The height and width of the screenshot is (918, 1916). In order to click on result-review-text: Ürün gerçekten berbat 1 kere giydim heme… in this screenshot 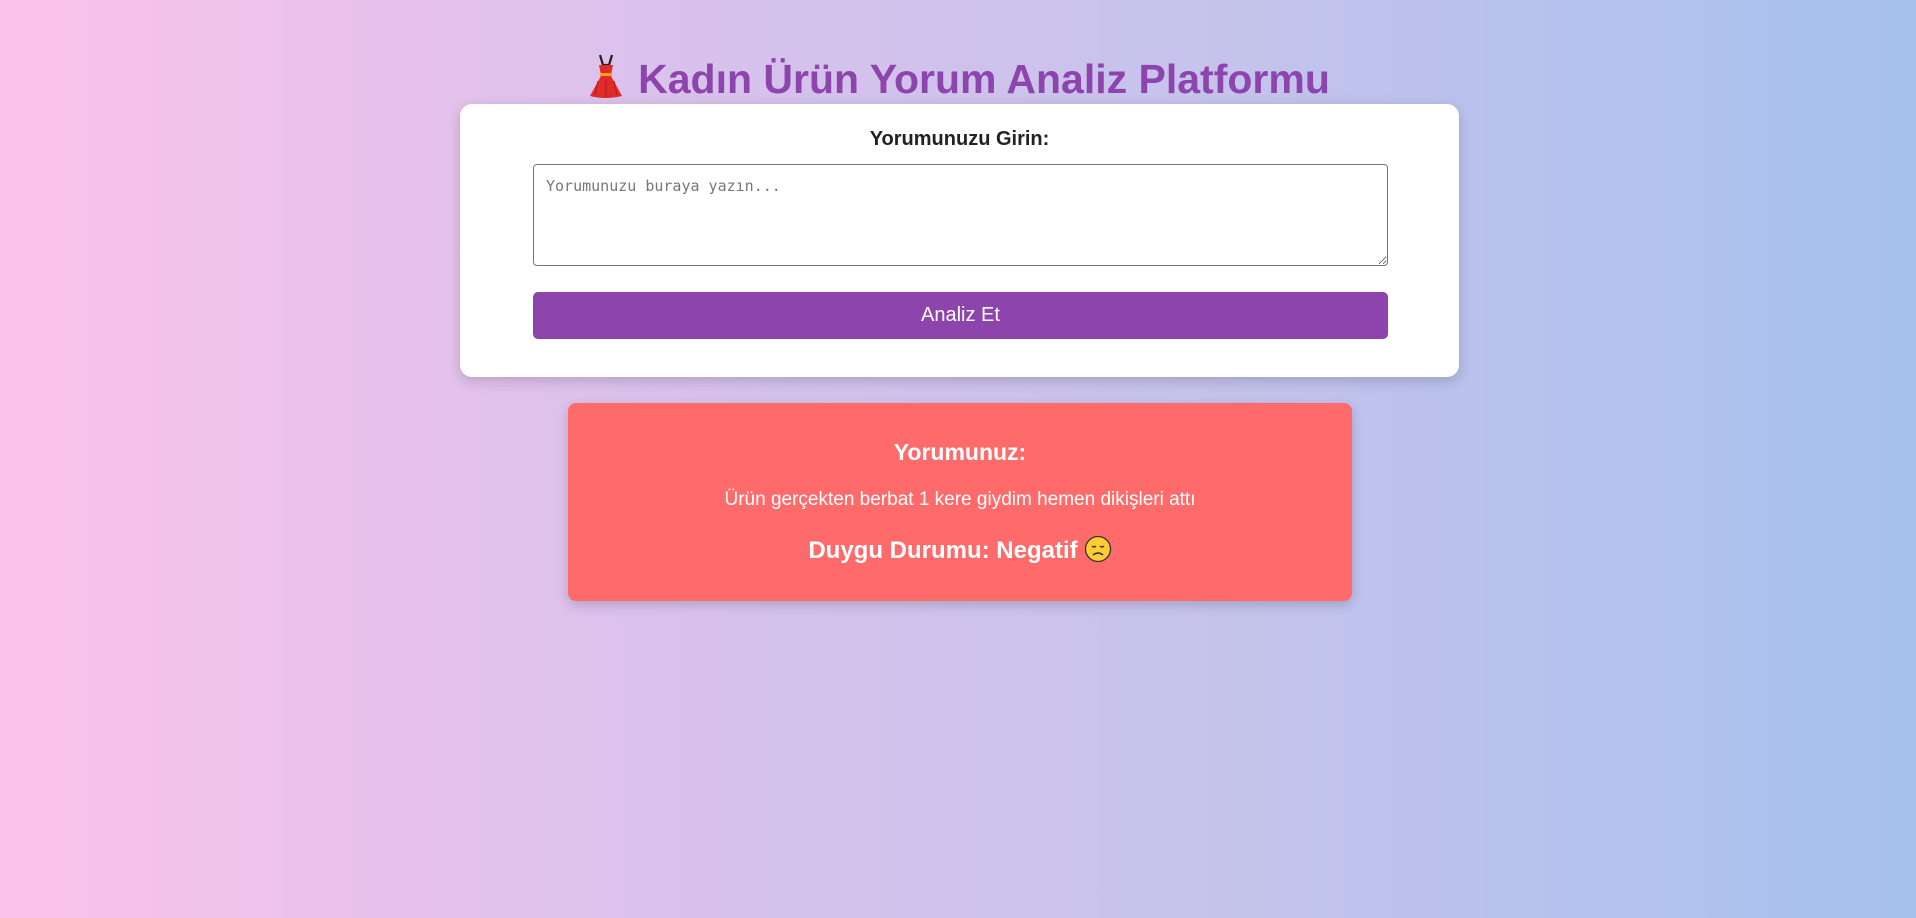, I will do `click(960, 499)`.